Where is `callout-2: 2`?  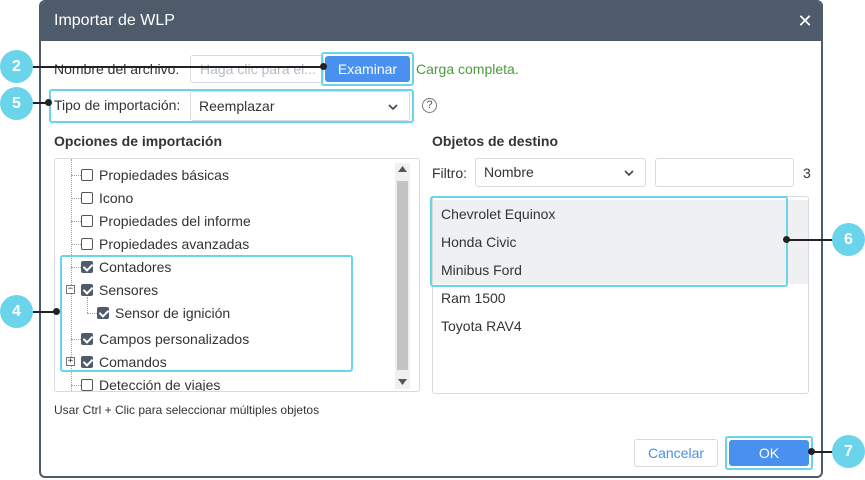
callout-2: 2 is located at coordinates (16, 66).